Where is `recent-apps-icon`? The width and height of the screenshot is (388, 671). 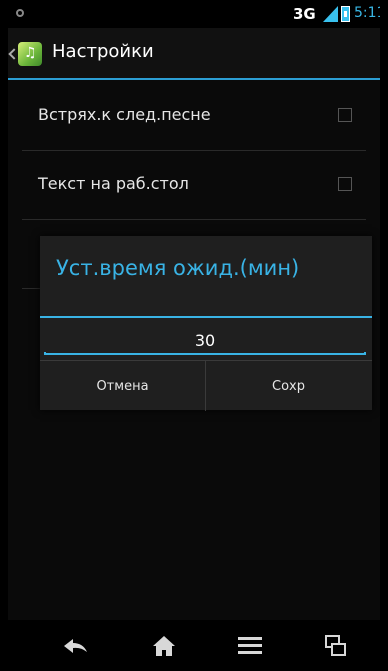
recent-apps-icon is located at coordinates (335, 645).